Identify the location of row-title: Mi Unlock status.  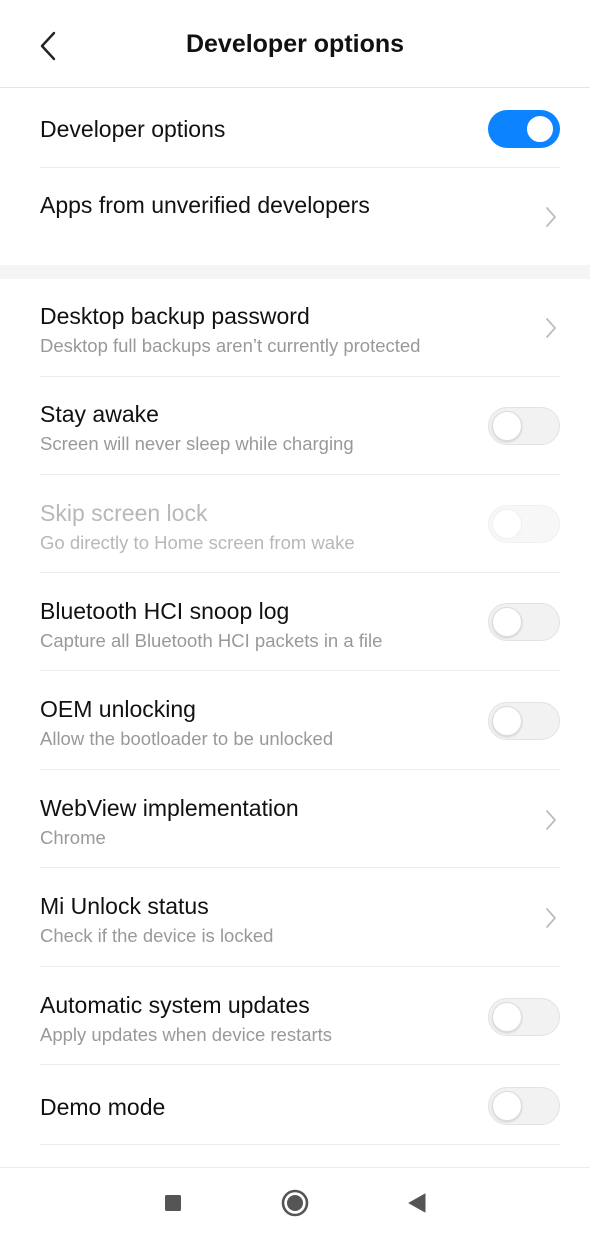
(124, 906).